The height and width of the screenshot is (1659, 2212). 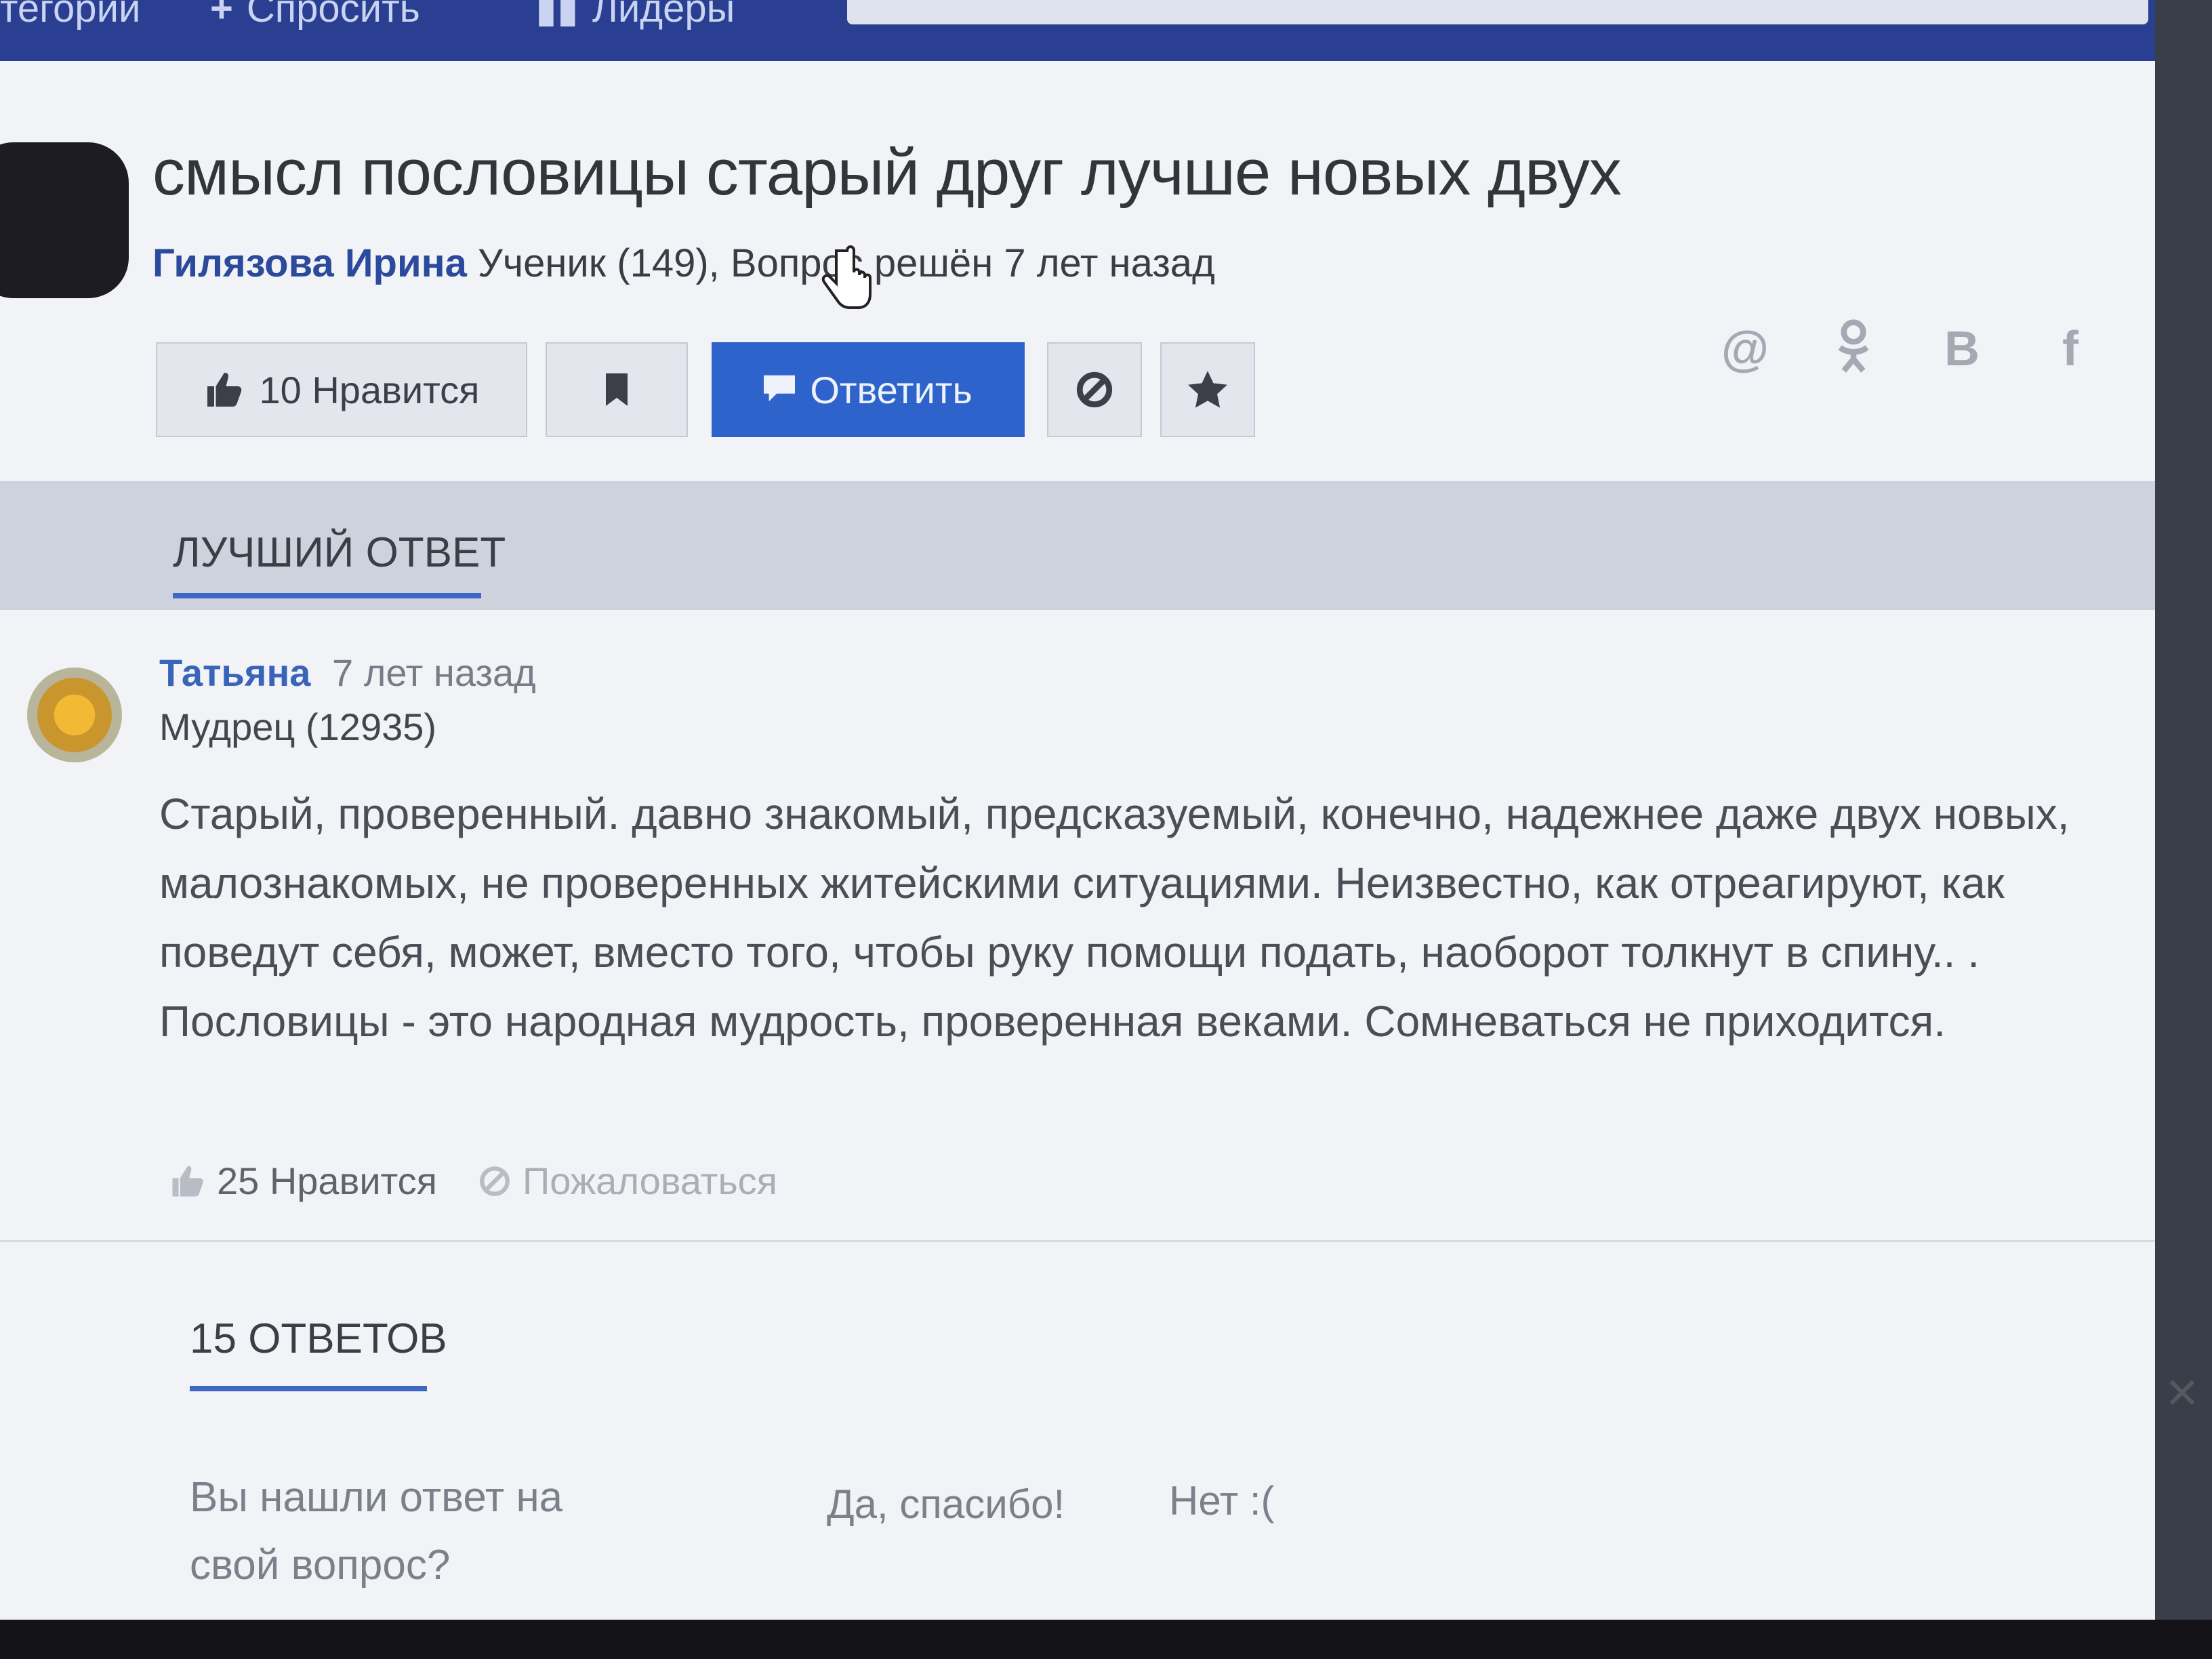 I want to click on nav-leaders: ▮▮ Лидеры, so click(x=635, y=16).